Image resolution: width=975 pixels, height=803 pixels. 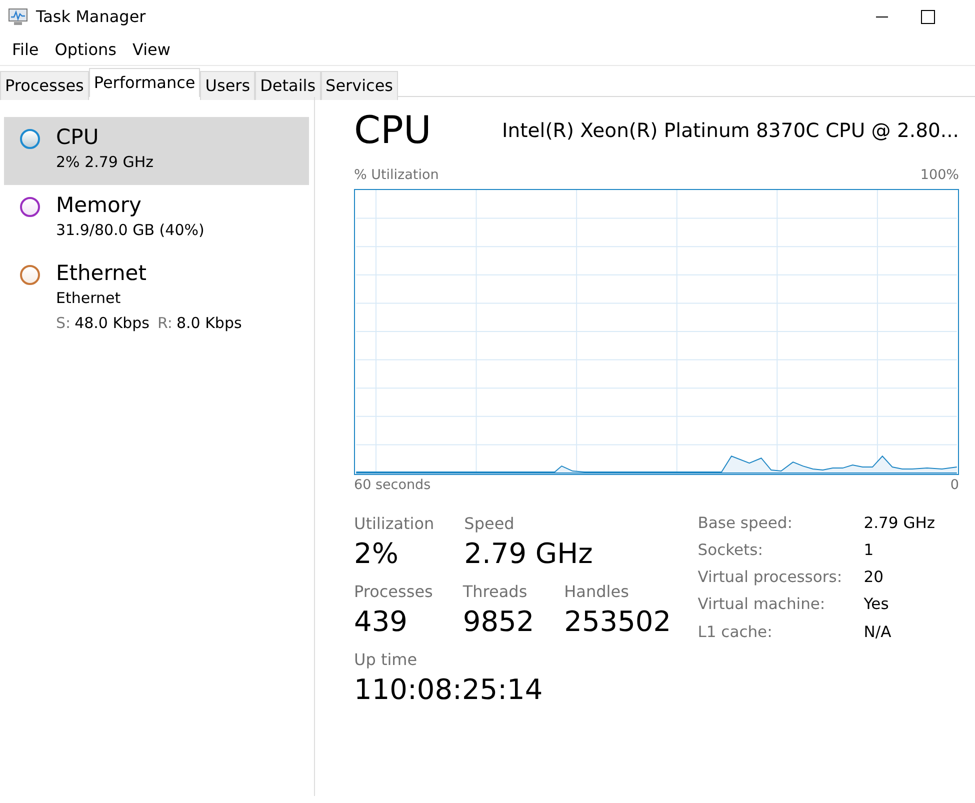 I want to click on menu-item: Options, so click(x=85, y=50).